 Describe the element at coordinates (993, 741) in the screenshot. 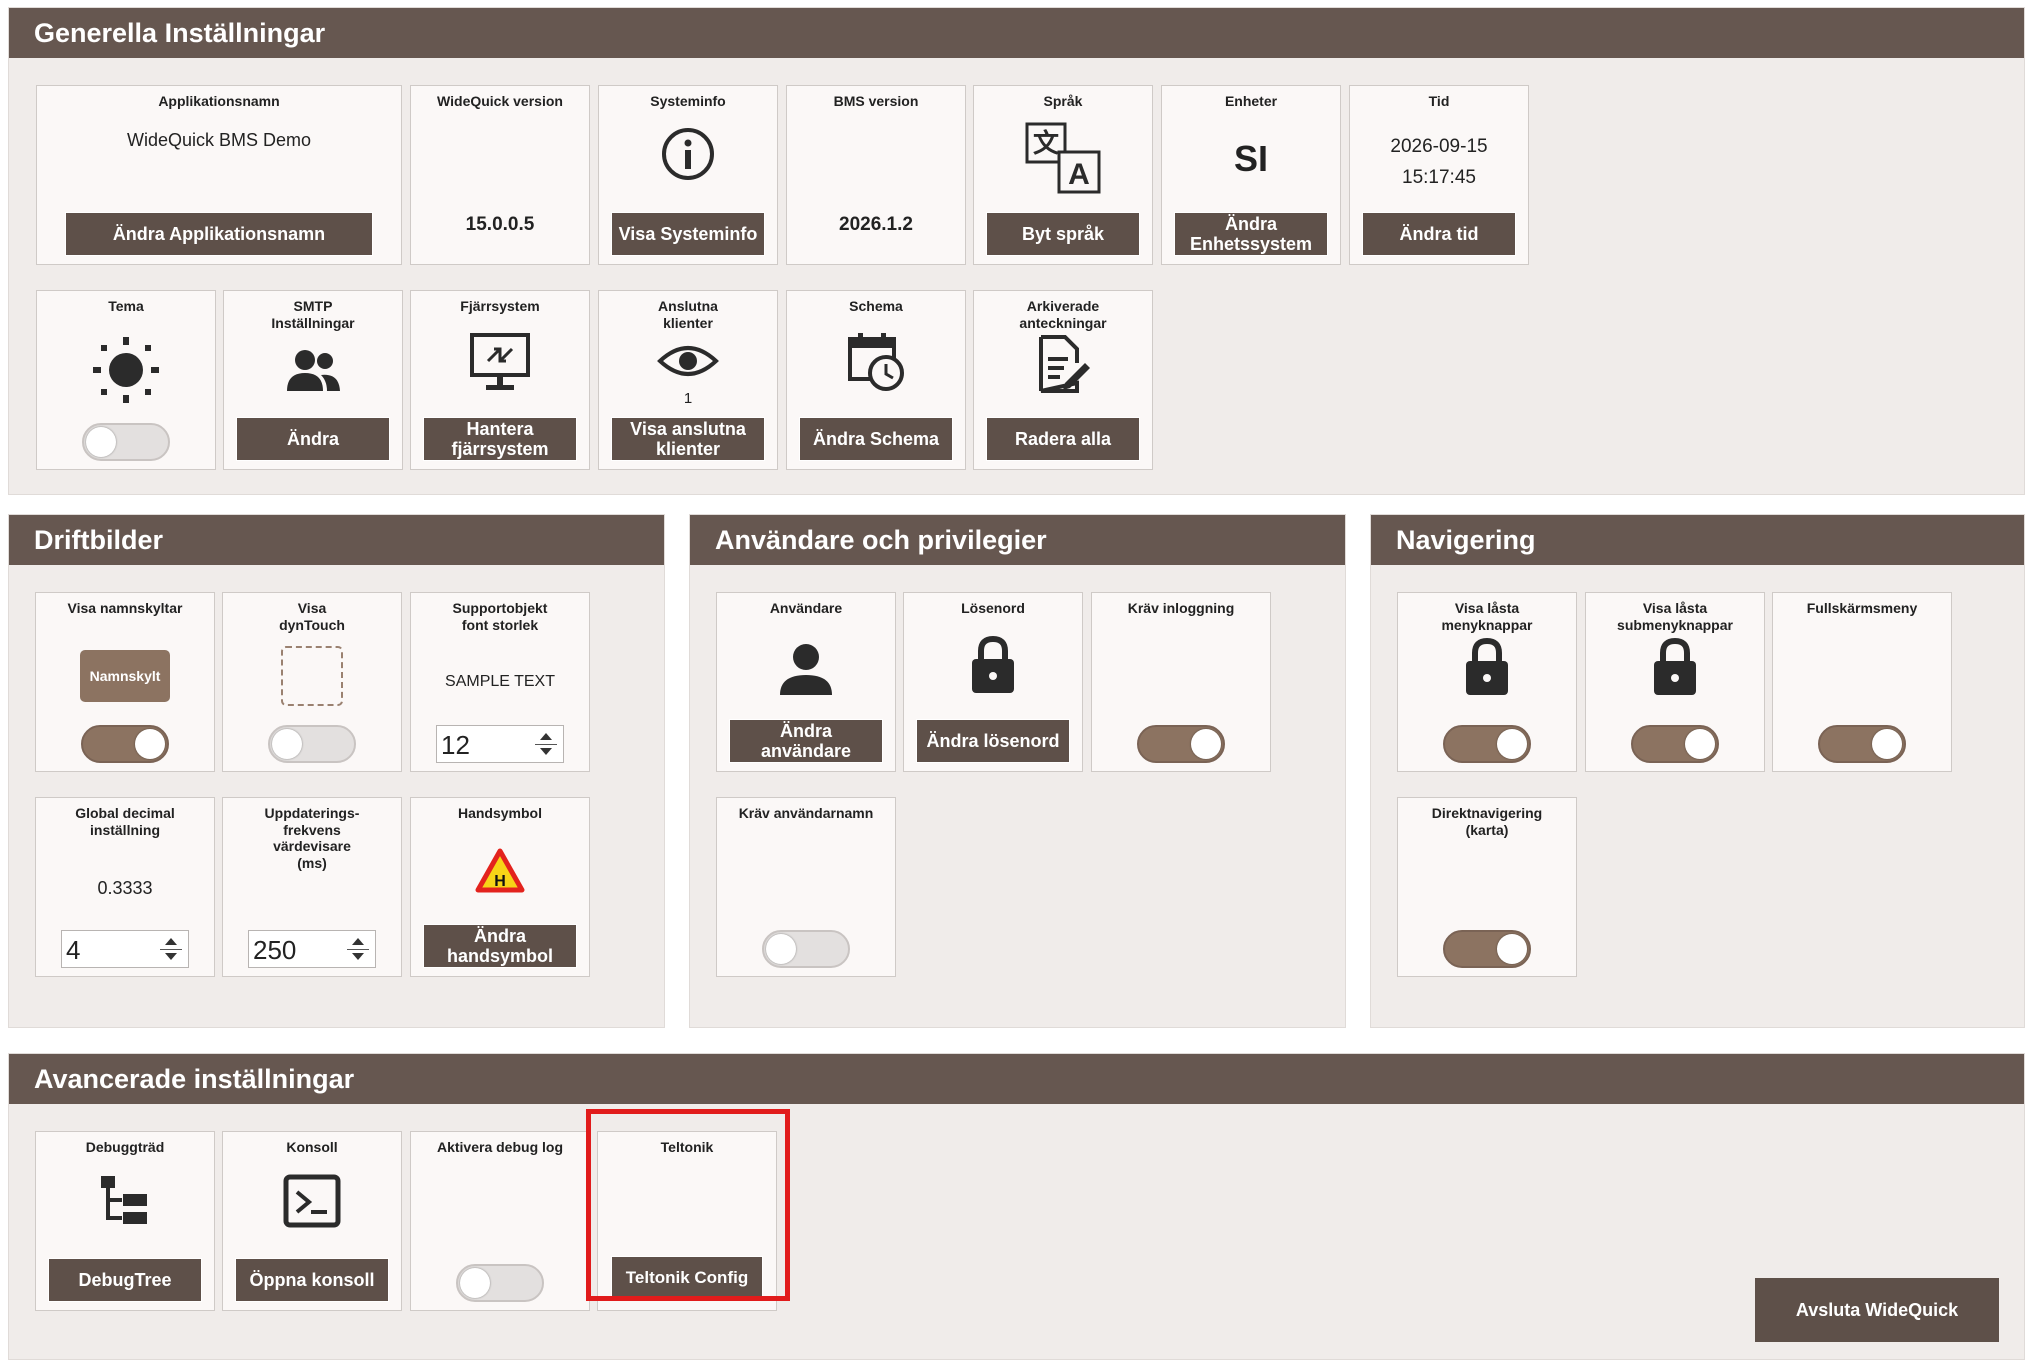

I see `change-password-button: Ändra lösenord` at that location.